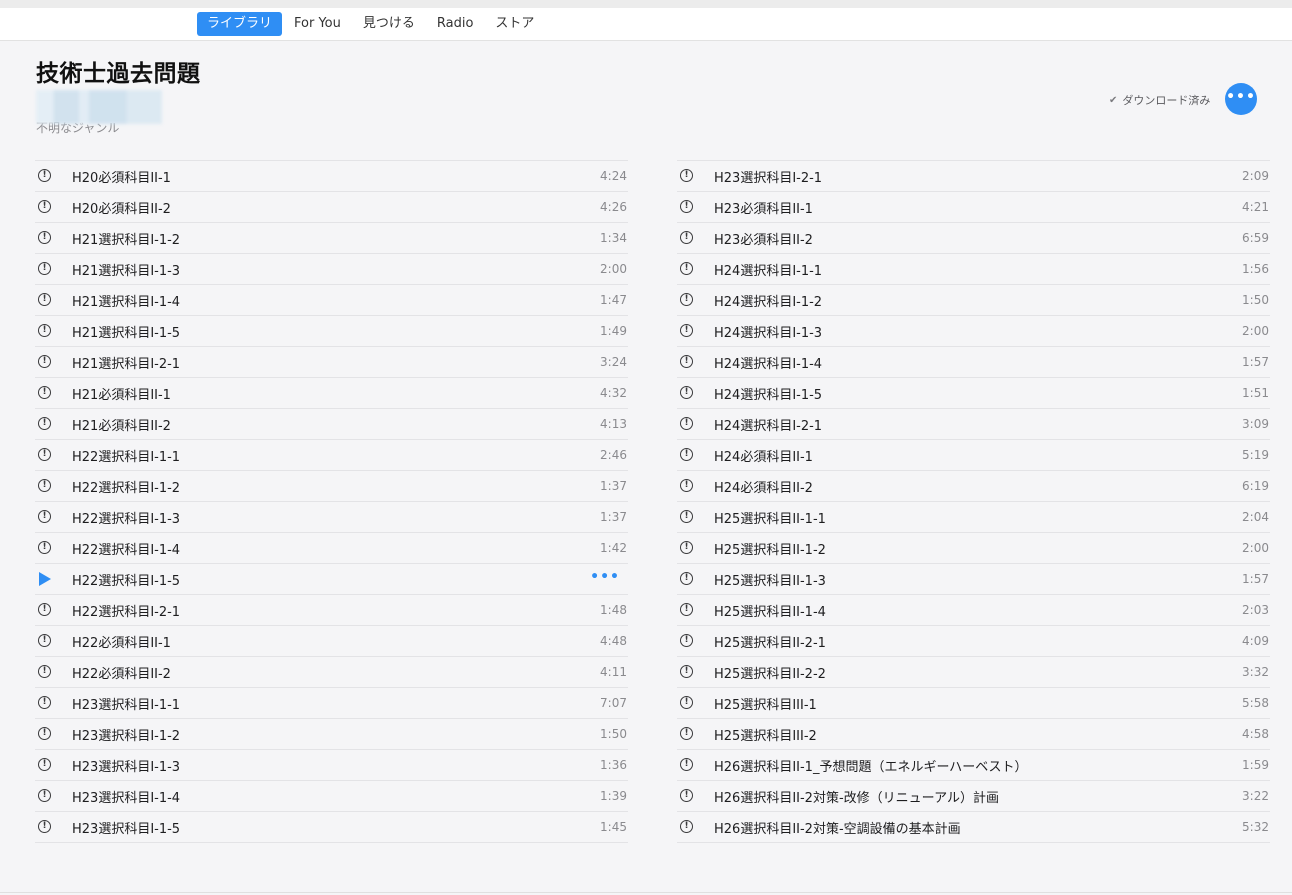 The image size is (1292, 895). Describe the element at coordinates (455, 24) in the screenshot. I see `tab-radio: Radio` at that location.